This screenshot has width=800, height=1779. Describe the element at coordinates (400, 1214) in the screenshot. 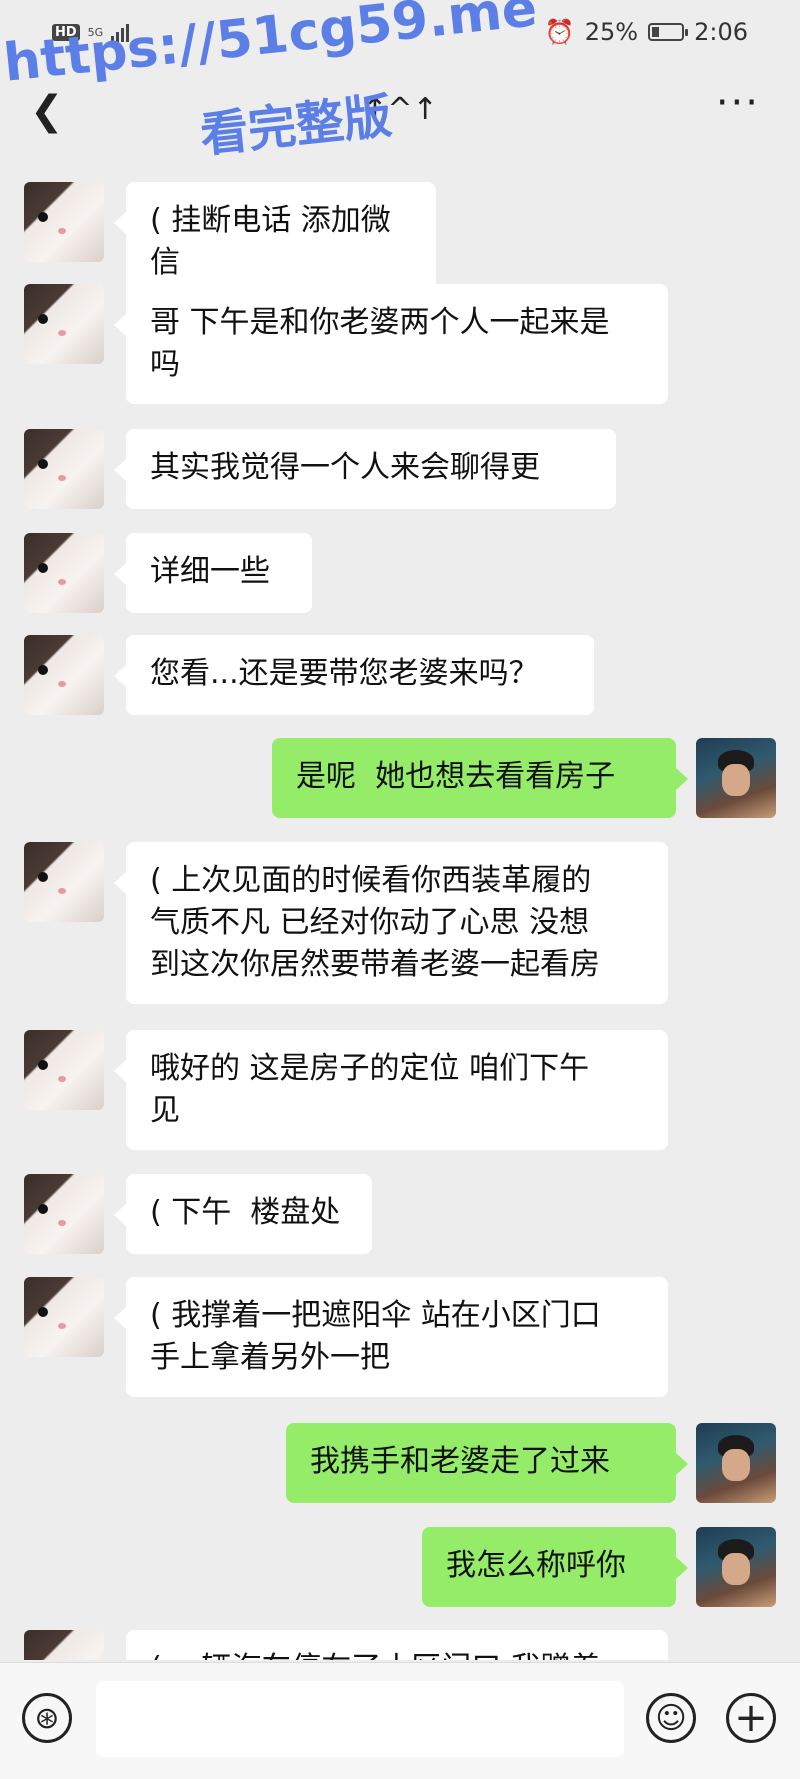

I see `message-row: ( 下午 楼盘处` at that location.